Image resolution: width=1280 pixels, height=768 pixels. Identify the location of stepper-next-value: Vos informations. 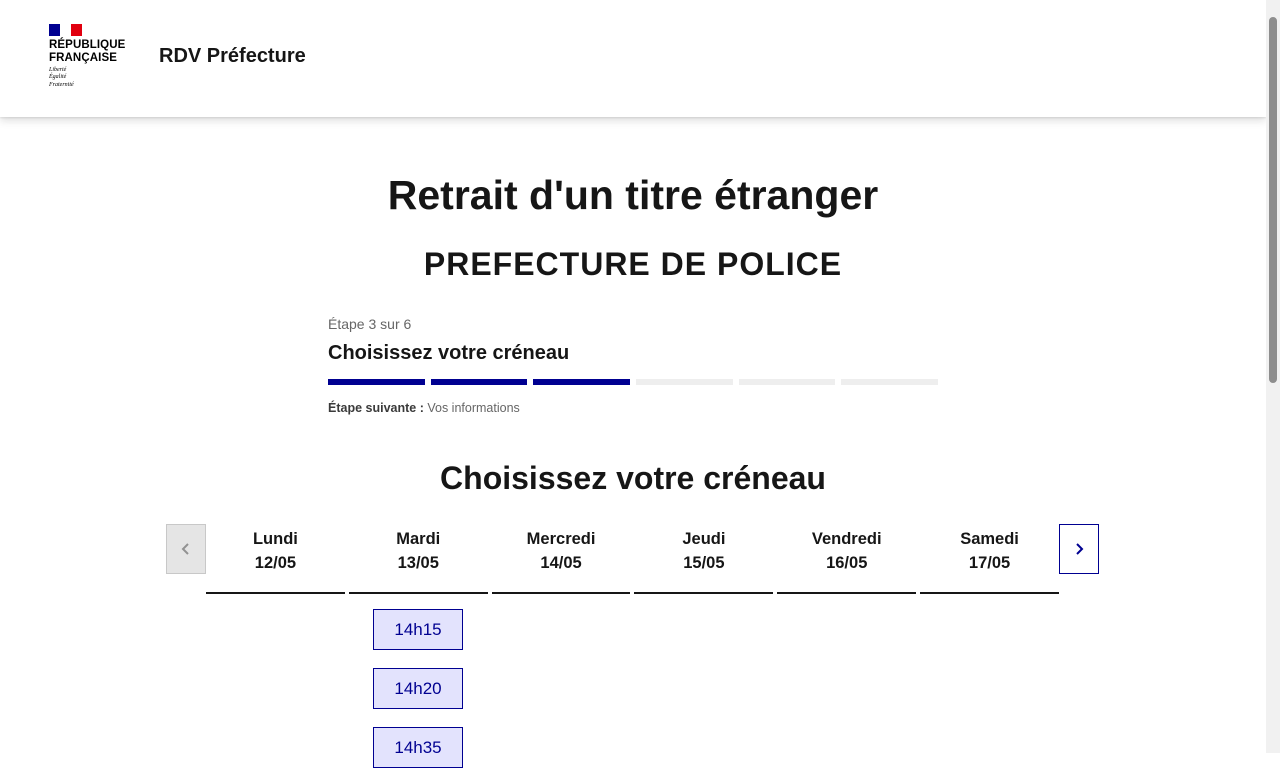
(473, 408).